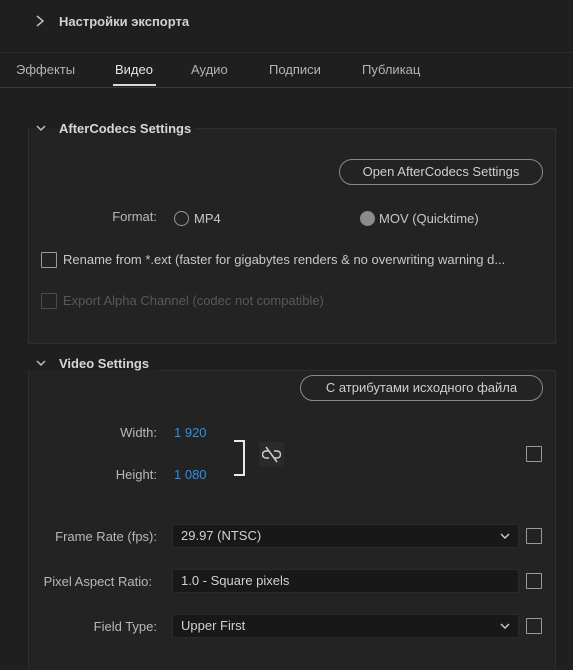 The width and height of the screenshot is (573, 670). Describe the element at coordinates (40, 21) in the screenshot. I see `chevron-right-icon` at that location.